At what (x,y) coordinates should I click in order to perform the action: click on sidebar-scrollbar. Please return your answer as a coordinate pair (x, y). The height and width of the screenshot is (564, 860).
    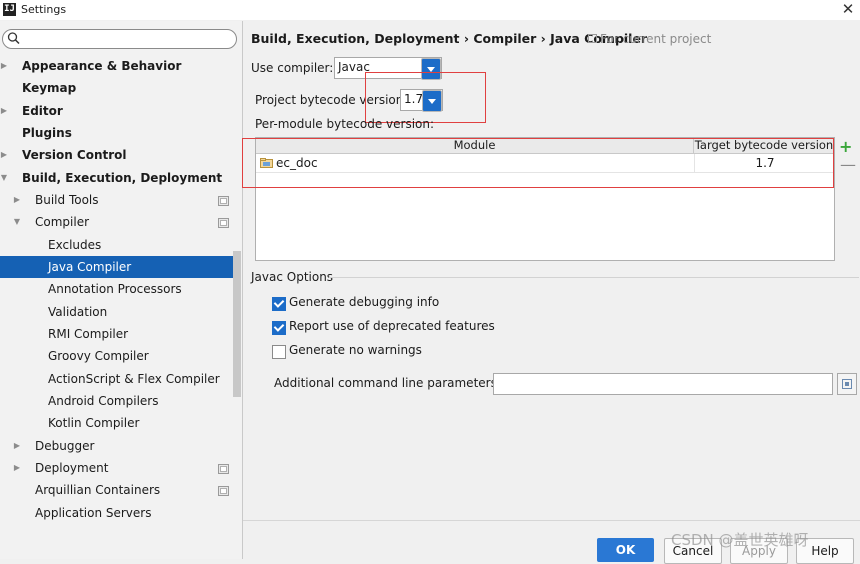
    Looking at the image, I should click on (237, 324).